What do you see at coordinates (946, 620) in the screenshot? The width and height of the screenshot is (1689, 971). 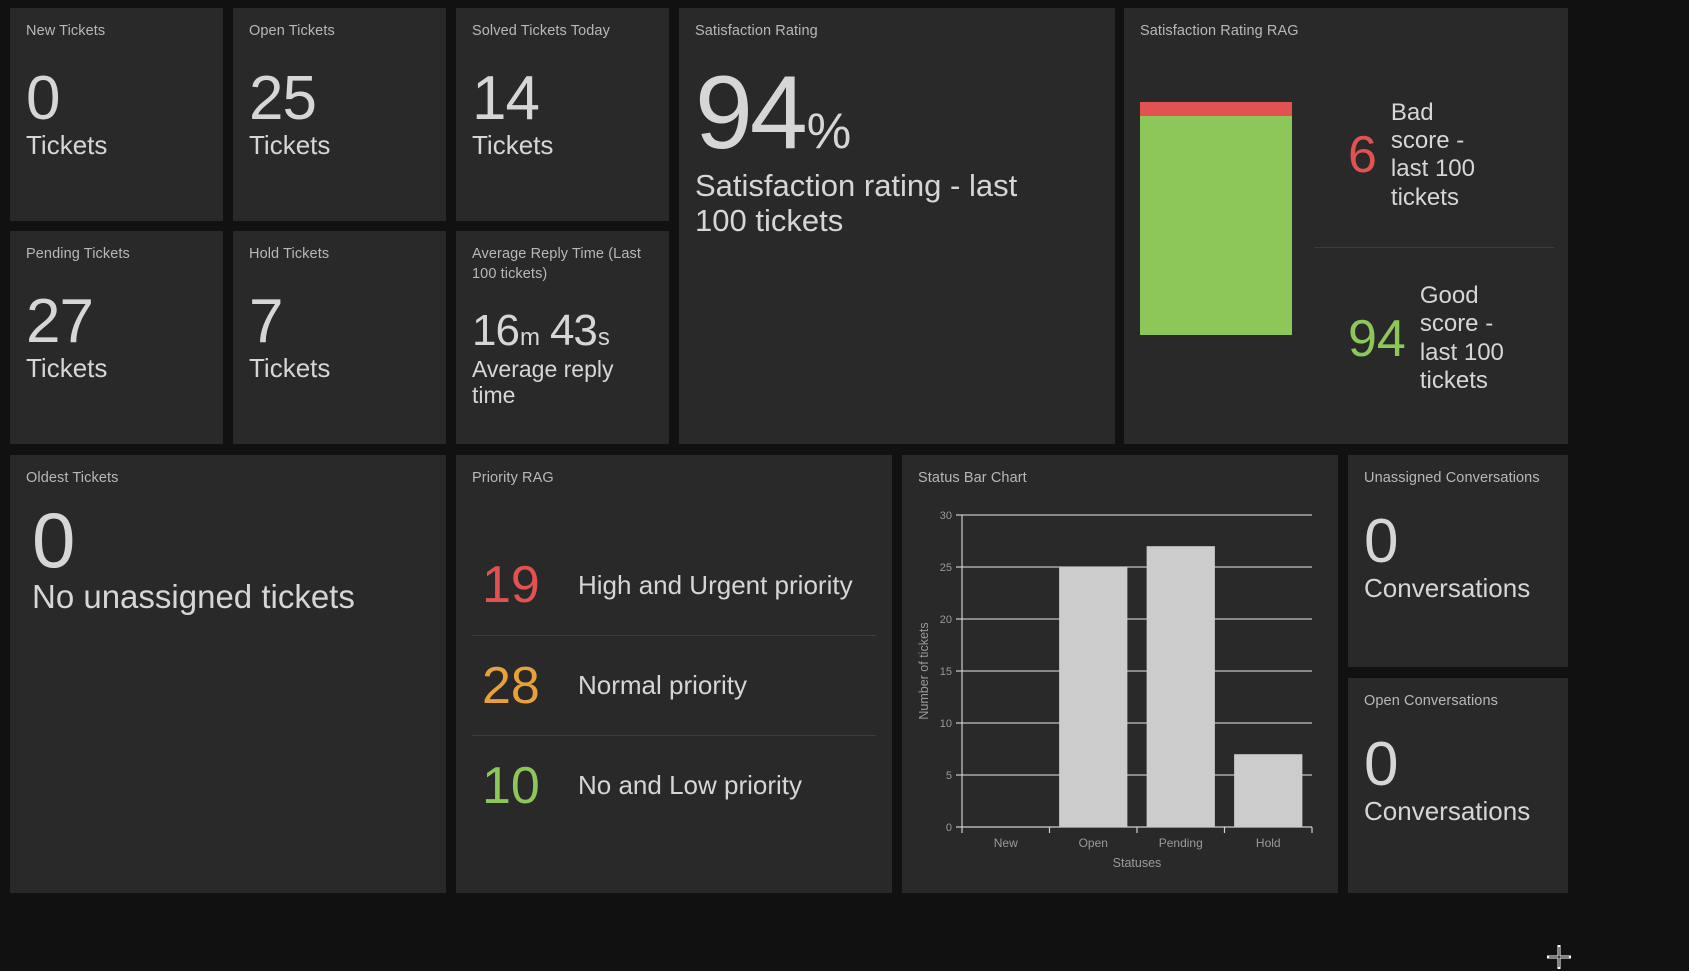 I see `chart-ytick-label: 20` at bounding box center [946, 620].